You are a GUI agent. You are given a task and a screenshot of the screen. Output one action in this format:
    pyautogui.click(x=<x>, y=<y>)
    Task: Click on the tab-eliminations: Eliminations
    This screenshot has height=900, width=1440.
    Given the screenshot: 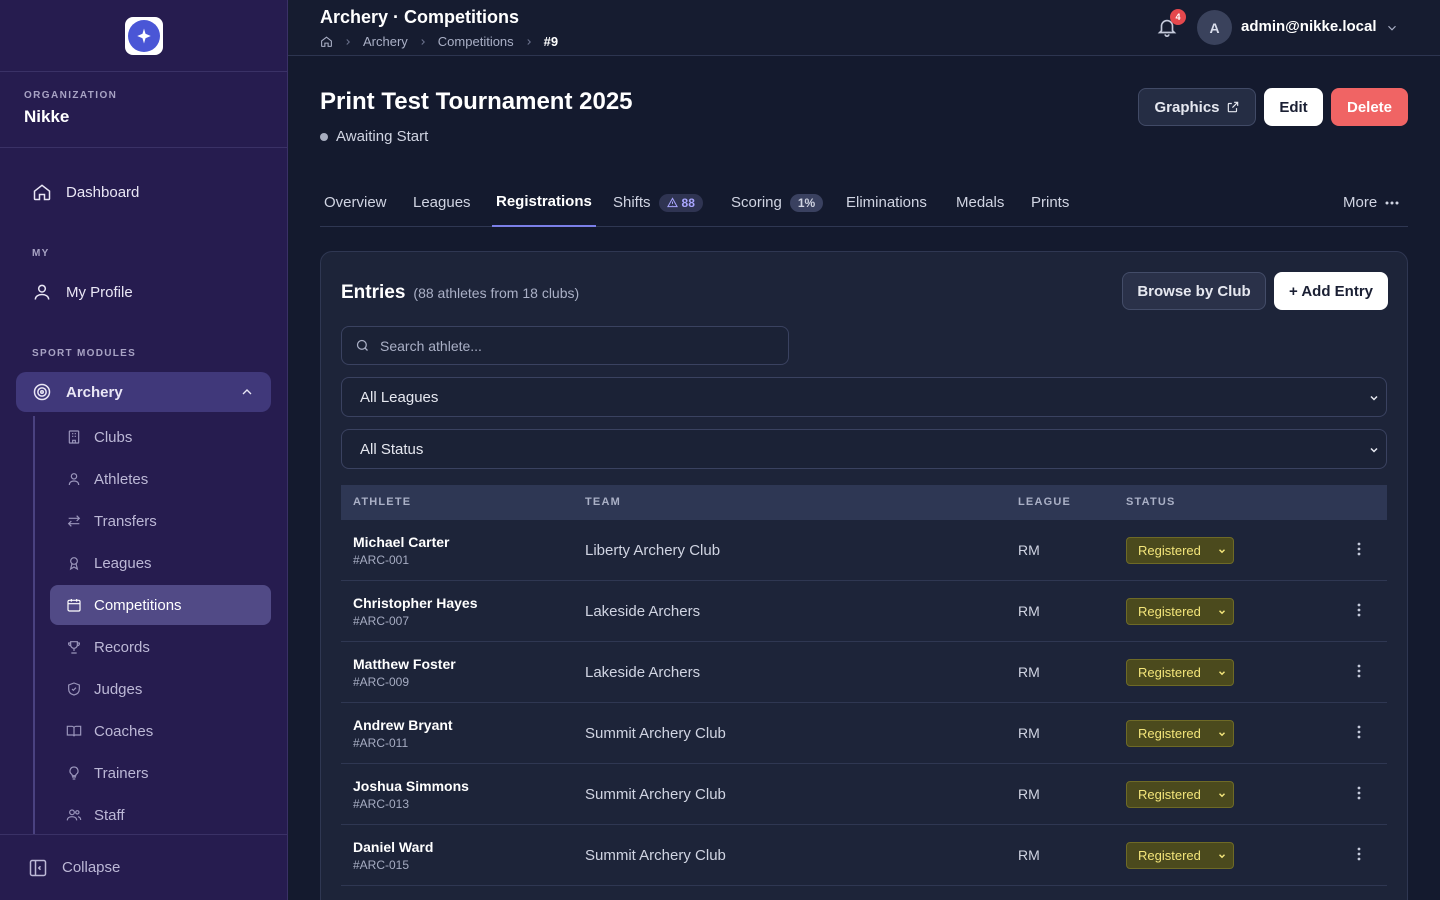 What is the action you would take?
    pyautogui.click(x=886, y=202)
    